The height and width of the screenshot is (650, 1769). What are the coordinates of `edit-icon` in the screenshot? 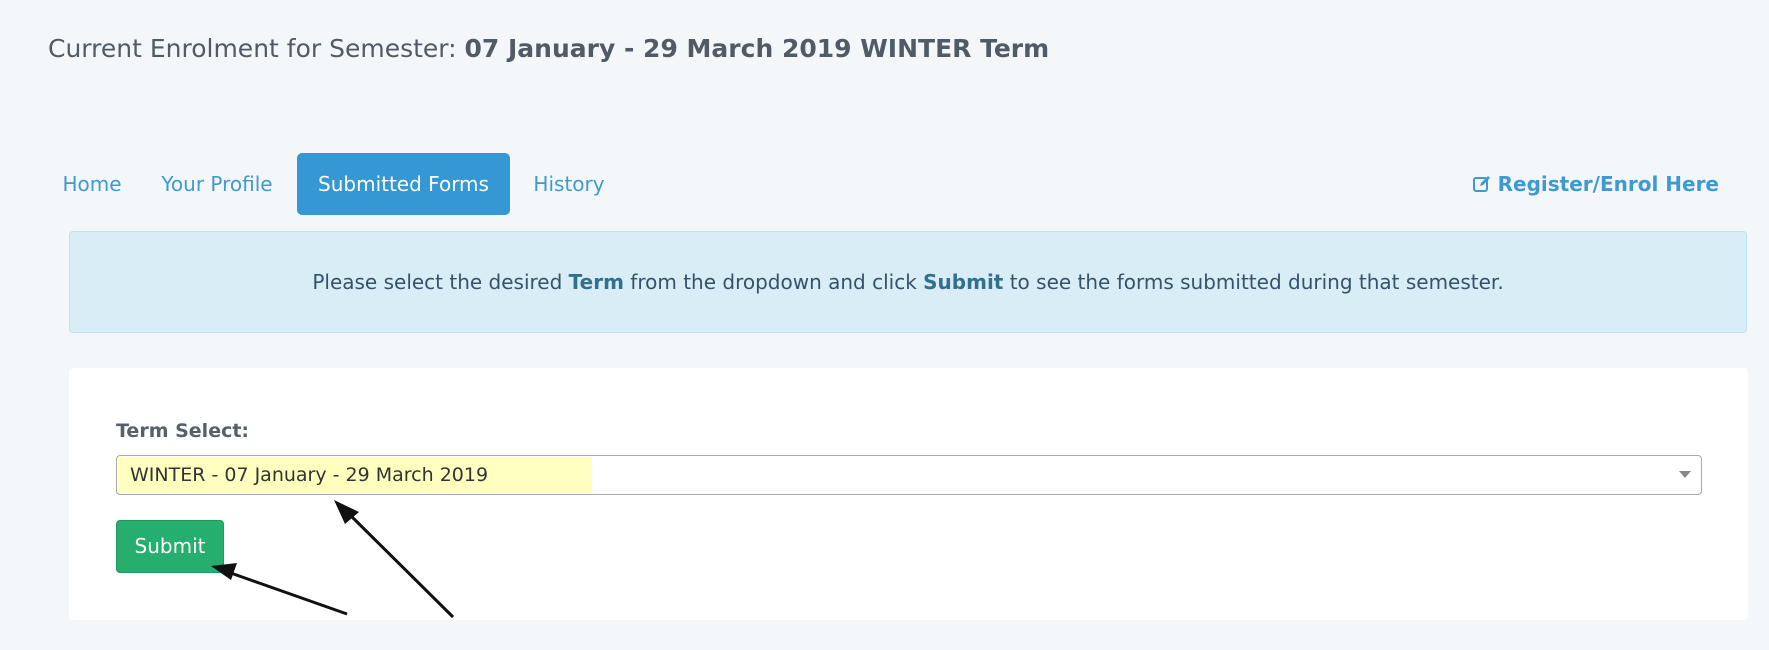 It's located at (1481, 184).